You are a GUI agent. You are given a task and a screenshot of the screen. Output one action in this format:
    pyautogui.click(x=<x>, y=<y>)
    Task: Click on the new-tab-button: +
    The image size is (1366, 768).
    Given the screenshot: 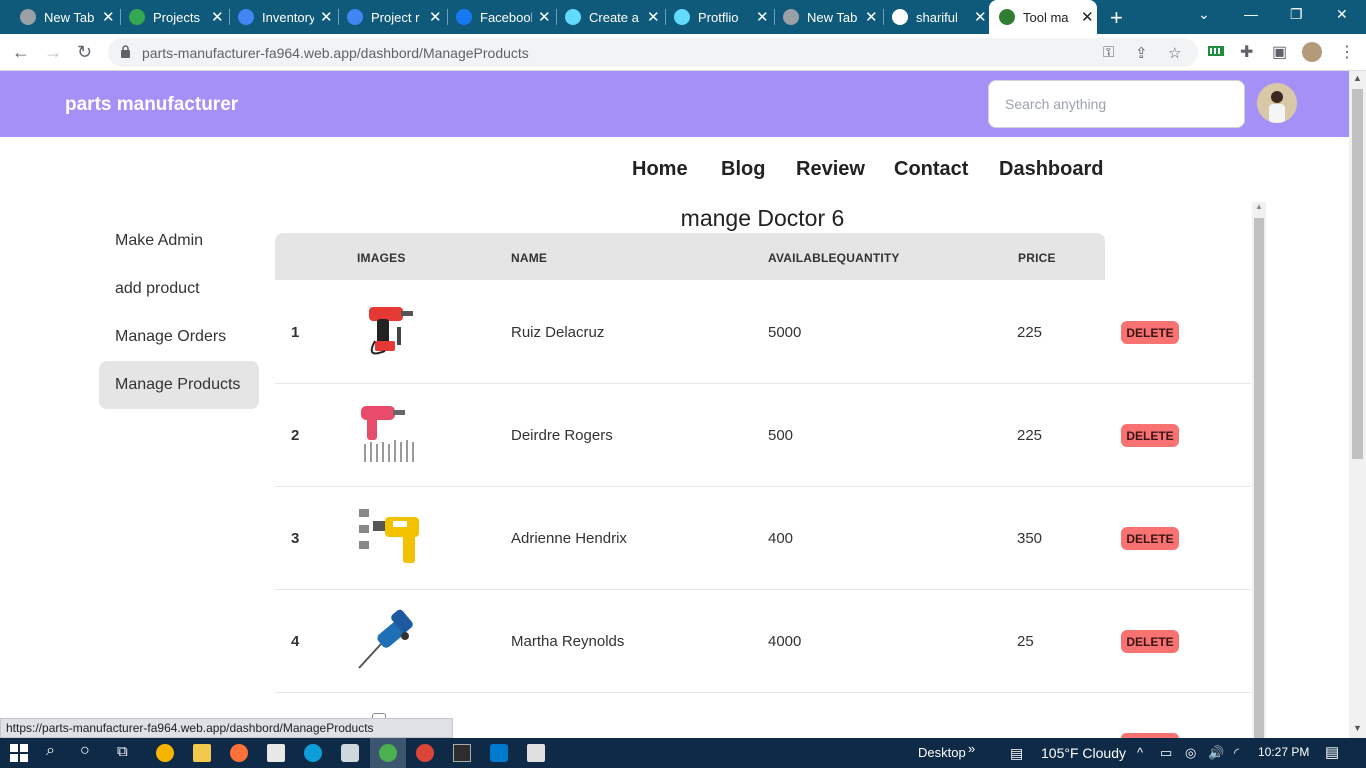 What is the action you would take?
    pyautogui.click(x=1116, y=18)
    